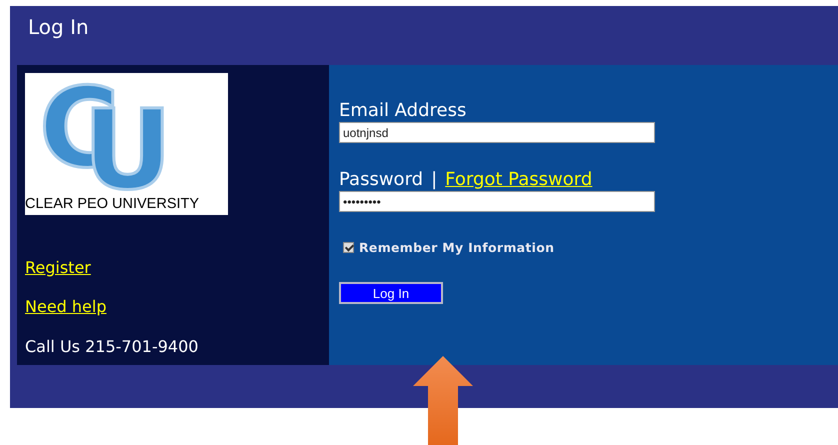 This screenshot has height=445, width=838. What do you see at coordinates (111, 347) in the screenshot?
I see `contact-phone: Call Us 215-701-9400` at bounding box center [111, 347].